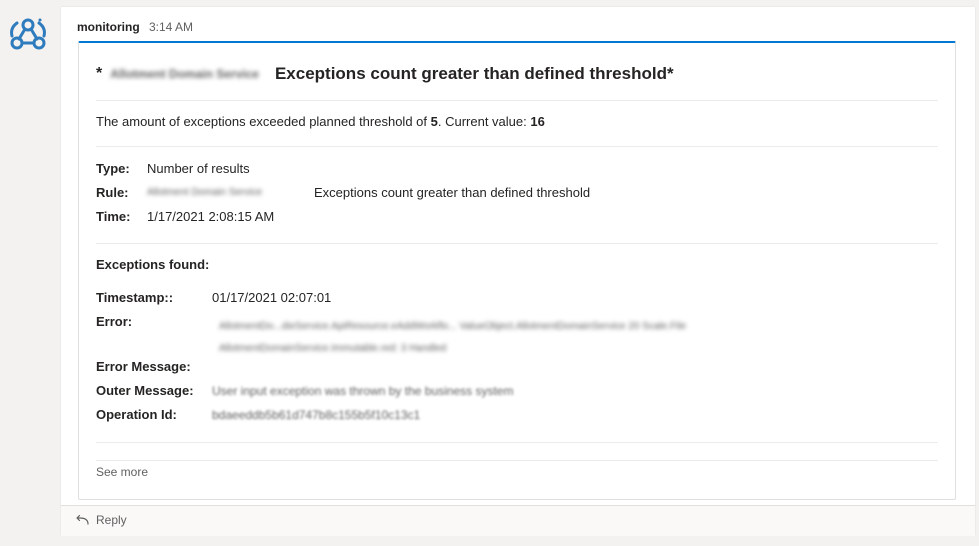 This screenshot has width=979, height=546. What do you see at coordinates (434, 121) in the screenshot?
I see `threshold-value: 5` at bounding box center [434, 121].